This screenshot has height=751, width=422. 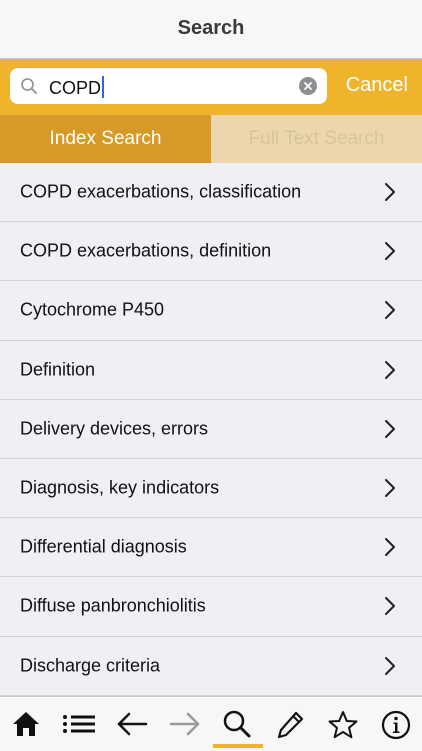 I want to click on list-item-label: Diffuse panbronchiolitis, so click(x=113, y=605).